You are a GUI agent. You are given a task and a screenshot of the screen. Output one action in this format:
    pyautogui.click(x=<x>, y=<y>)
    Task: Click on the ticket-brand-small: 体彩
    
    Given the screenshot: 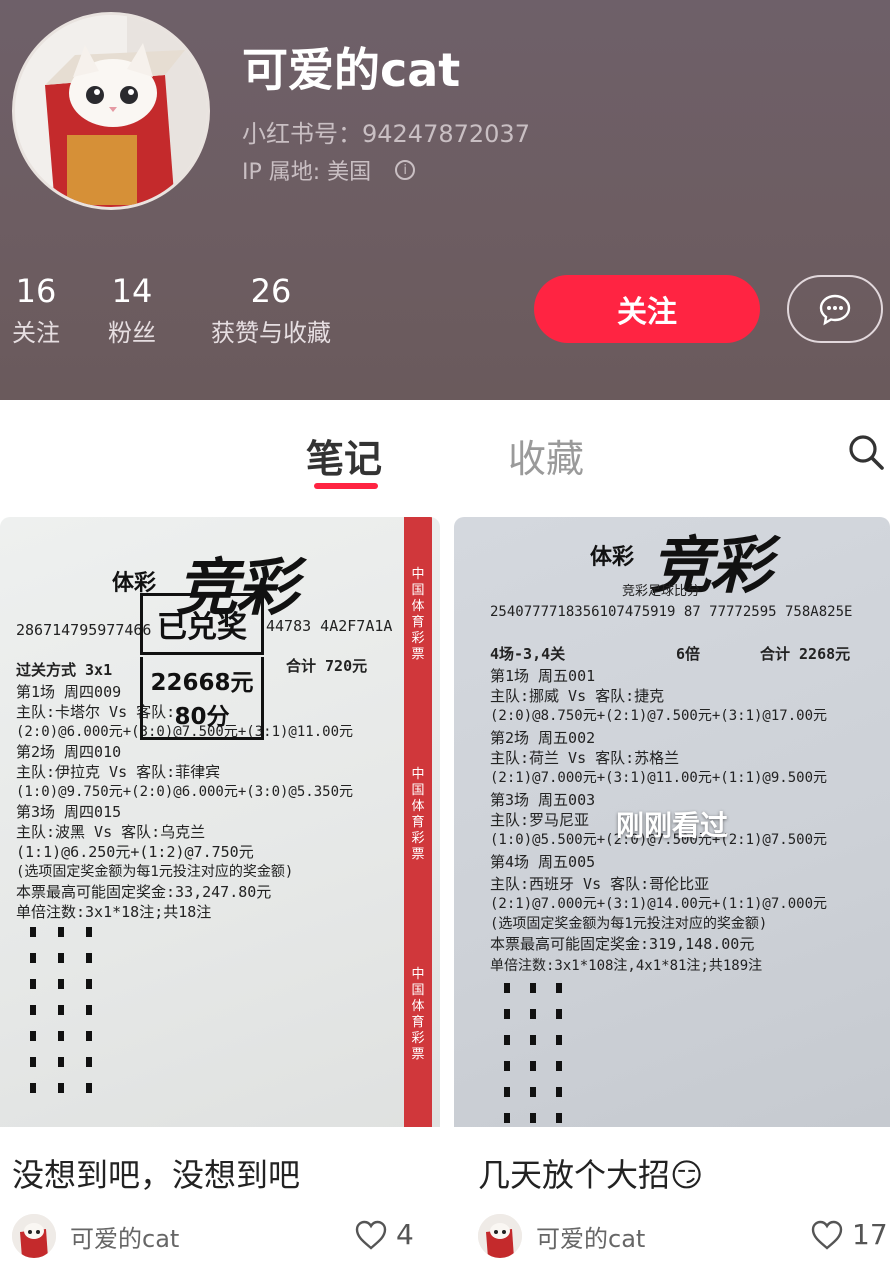 What is the action you would take?
    pyautogui.click(x=612, y=557)
    